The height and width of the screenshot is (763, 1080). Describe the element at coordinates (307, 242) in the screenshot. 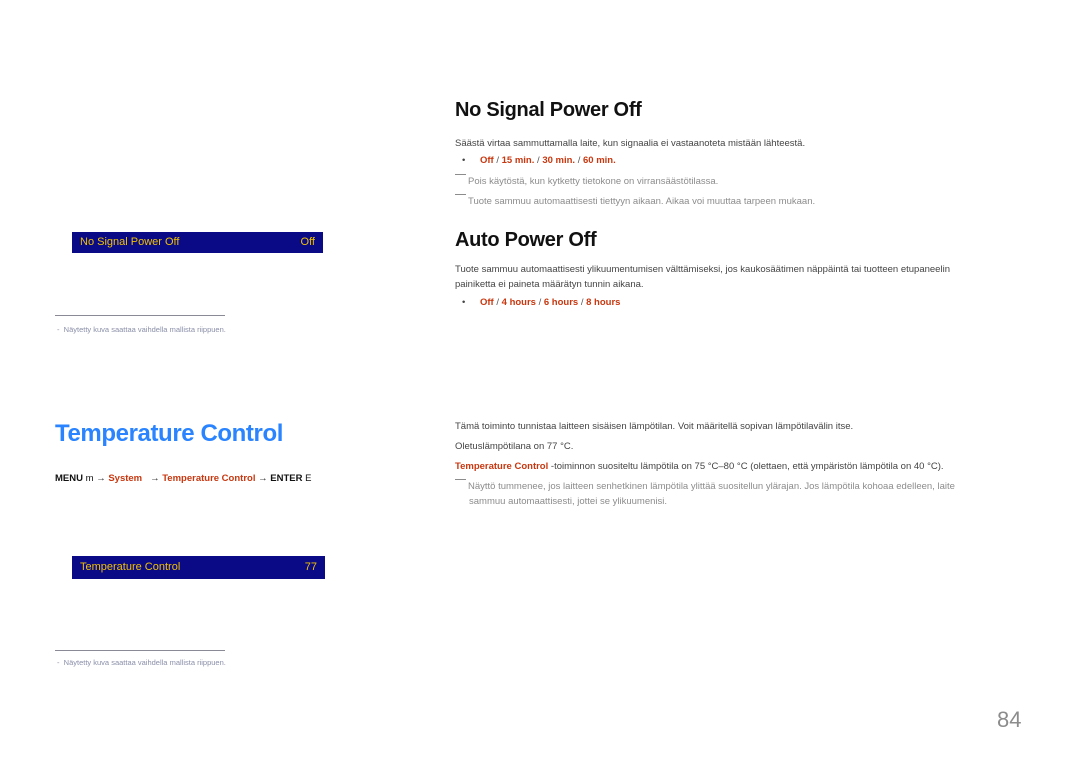

I see `osd-value: Off` at that location.